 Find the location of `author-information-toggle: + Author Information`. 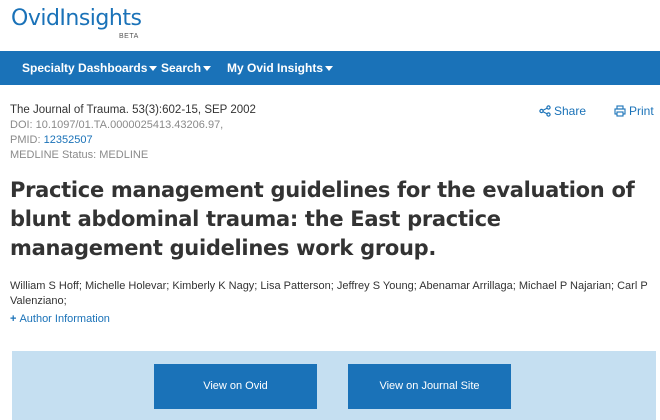

author-information-toggle: + Author Information is located at coordinates (60, 319).